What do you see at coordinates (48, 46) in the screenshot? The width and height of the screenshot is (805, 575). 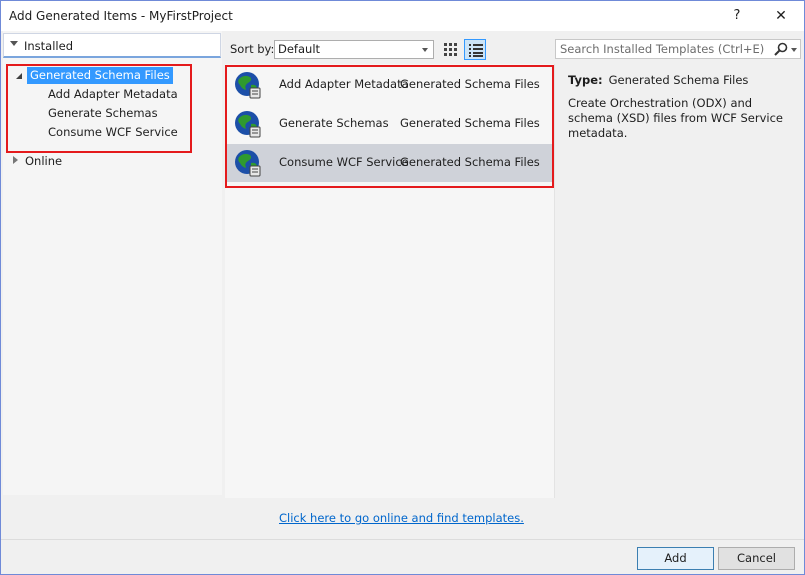 I see `installed-label: Installed` at bounding box center [48, 46].